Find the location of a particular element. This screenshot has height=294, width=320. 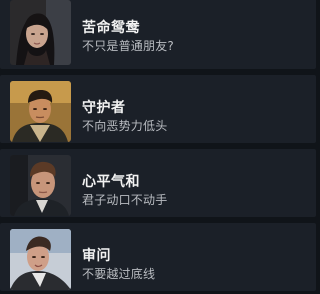

option-subtitle: 不只是普通朋友? is located at coordinates (128, 46).